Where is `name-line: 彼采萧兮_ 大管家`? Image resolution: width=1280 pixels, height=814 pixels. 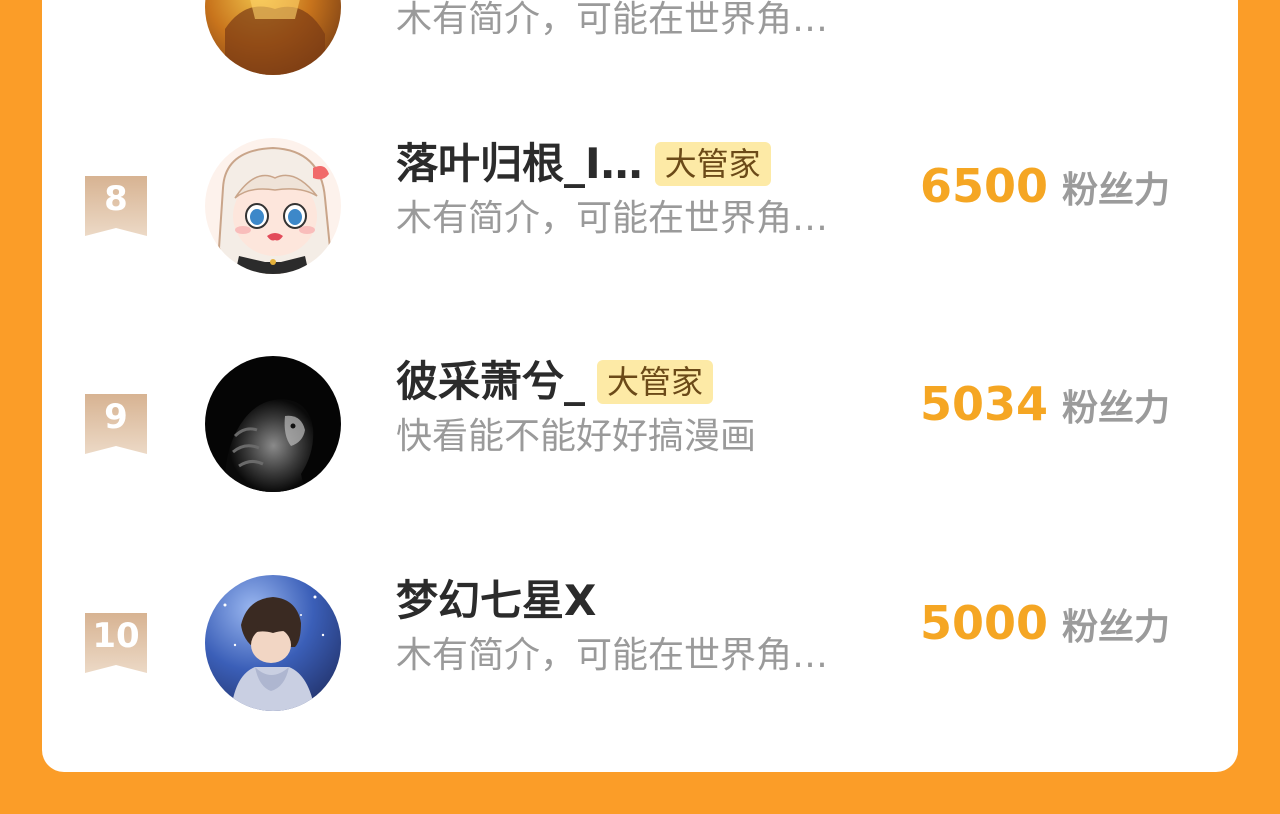 name-line: 彼采萧兮_ 大管家 is located at coordinates (555, 382).